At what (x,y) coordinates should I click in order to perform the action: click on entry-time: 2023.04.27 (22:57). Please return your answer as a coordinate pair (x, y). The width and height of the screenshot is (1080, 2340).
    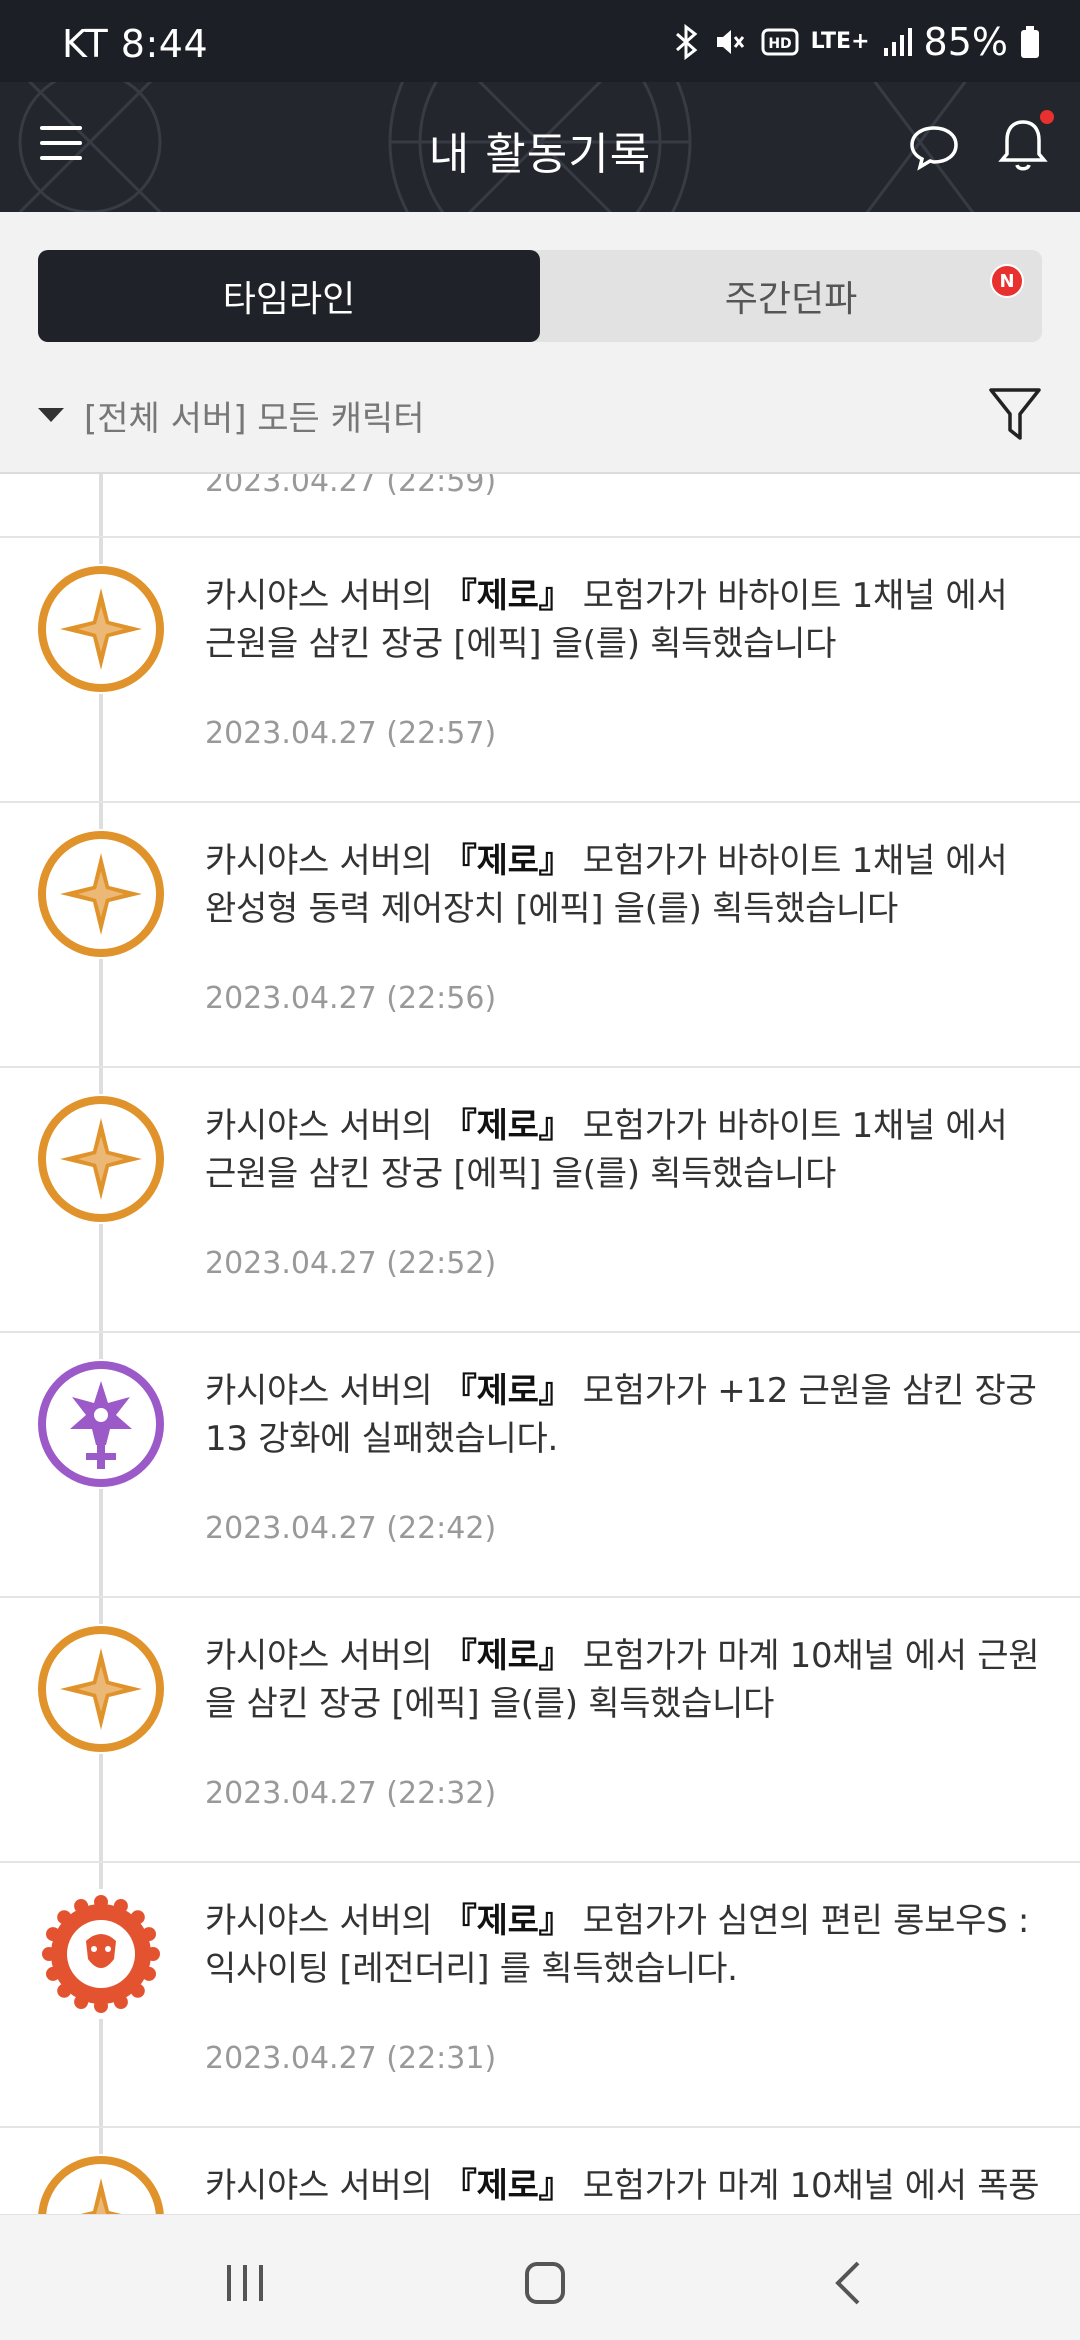
    Looking at the image, I should click on (351, 733).